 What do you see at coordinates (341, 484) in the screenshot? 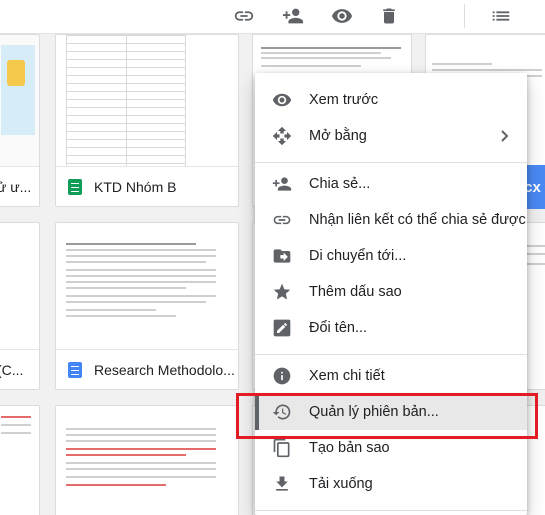
I see `menu-item-label: Tải xuống` at bounding box center [341, 484].